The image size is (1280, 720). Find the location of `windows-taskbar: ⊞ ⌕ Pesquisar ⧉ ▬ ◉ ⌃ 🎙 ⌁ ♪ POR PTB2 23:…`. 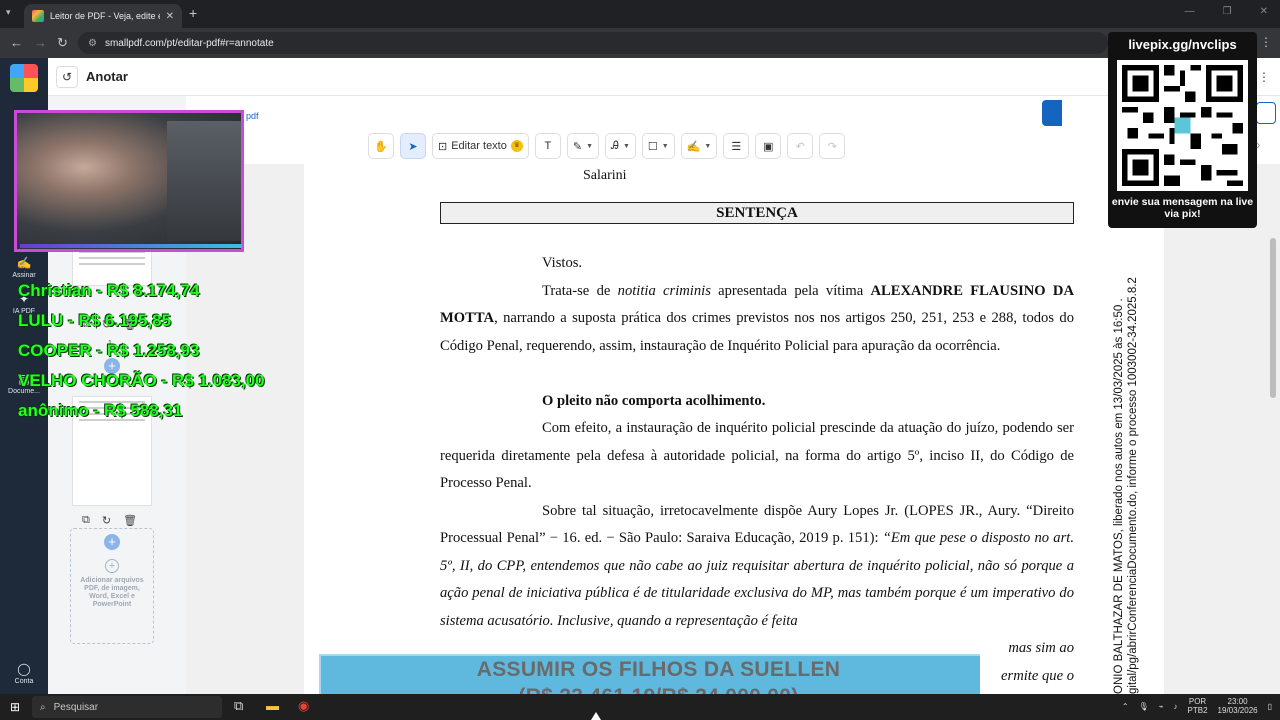

windows-taskbar: ⊞ ⌕ Pesquisar ⧉ ▬ ◉ ⌃ 🎙 ⌁ ♪ POR PTB2 23:… is located at coordinates (640, 707).